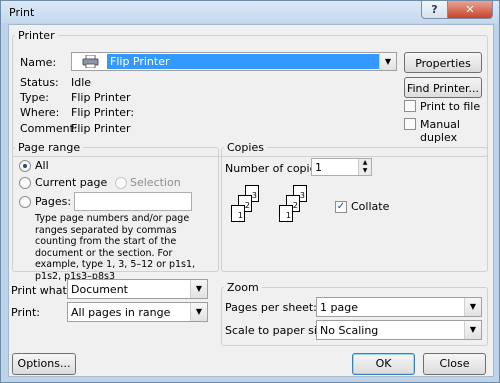  Describe the element at coordinates (370, 206) in the screenshot. I see `collate-label: Collate` at that location.